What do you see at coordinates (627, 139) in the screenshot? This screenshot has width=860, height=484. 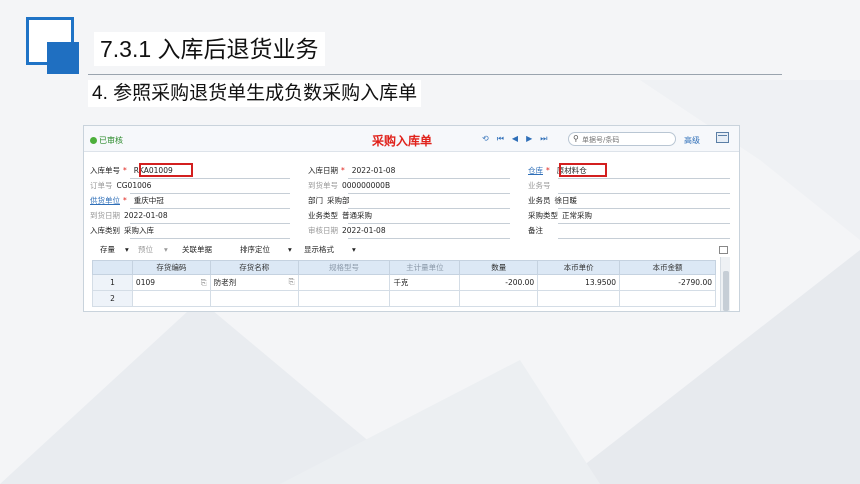 I see `search-input` at bounding box center [627, 139].